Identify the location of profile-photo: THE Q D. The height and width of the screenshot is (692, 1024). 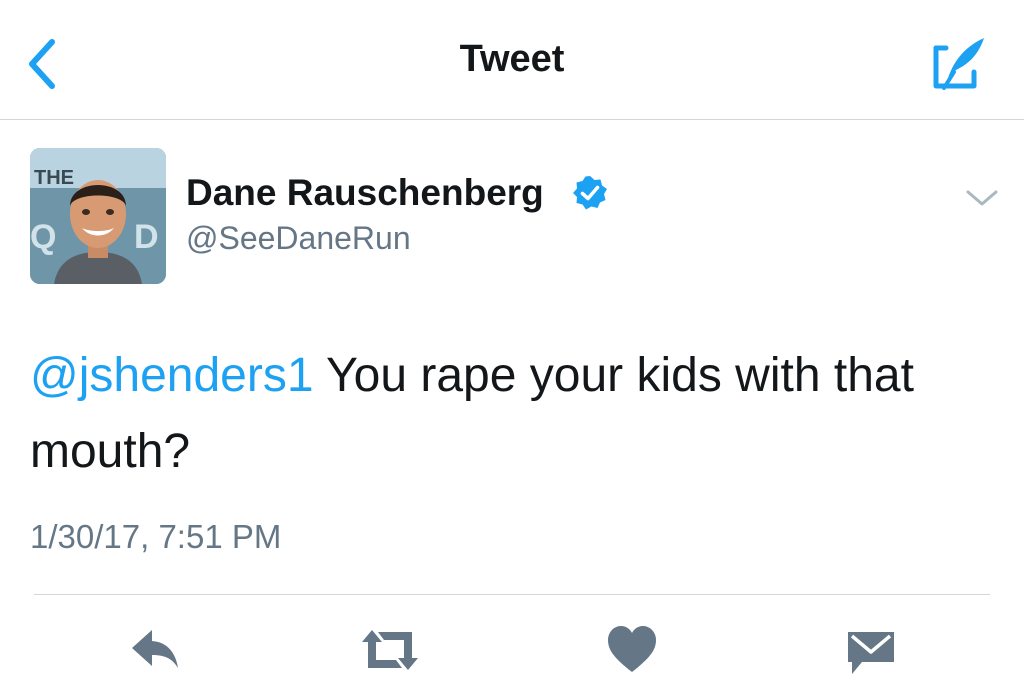
(98, 216).